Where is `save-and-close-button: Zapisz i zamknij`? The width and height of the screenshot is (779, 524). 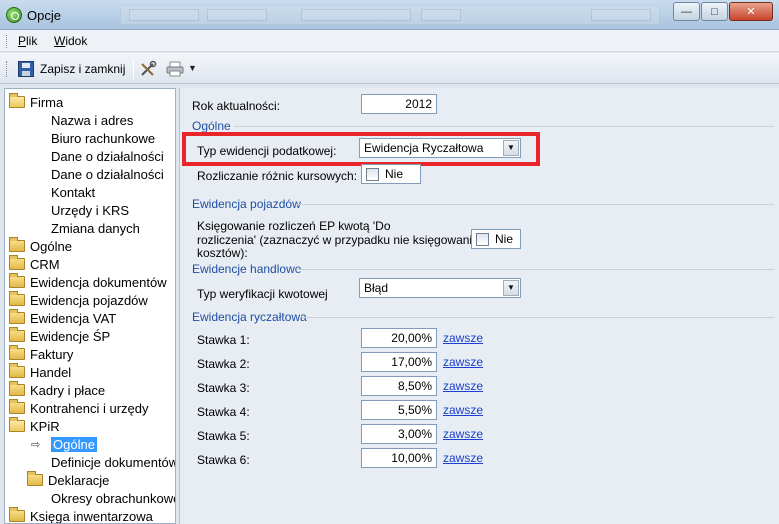 save-and-close-button: Zapisz i zamknij is located at coordinates (71, 69).